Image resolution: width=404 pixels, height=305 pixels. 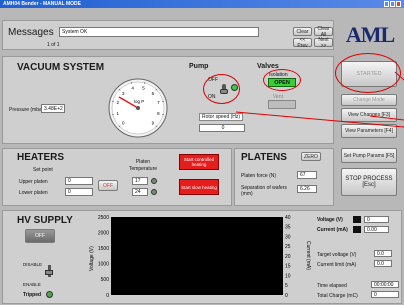 What do you see at coordinates (264, 191) in the screenshot?
I see `separation-label: Separation of wafers (mm)` at bounding box center [264, 191].